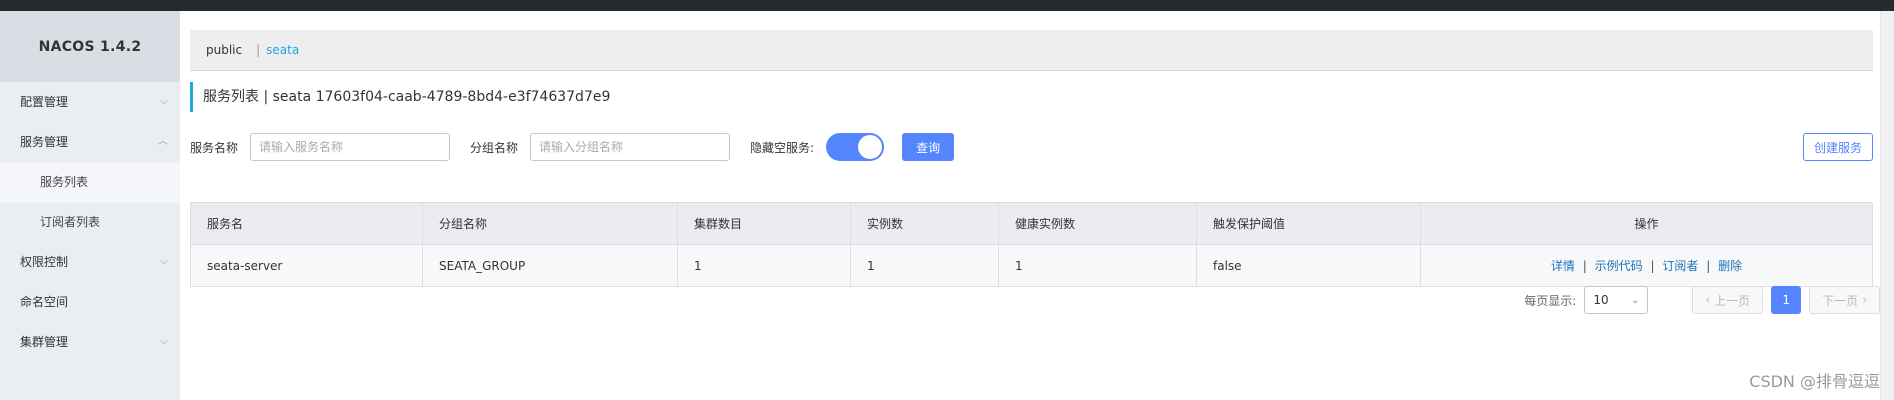  I want to click on prev-page-label: 上一页, so click(1732, 300).